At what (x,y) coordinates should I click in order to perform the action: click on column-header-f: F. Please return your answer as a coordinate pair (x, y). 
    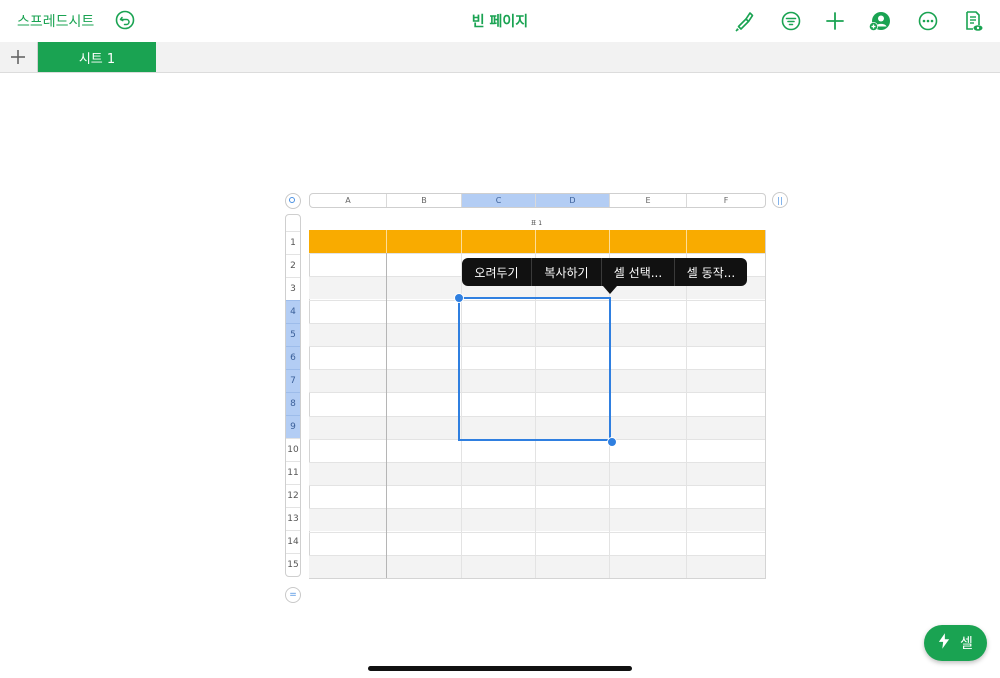
    Looking at the image, I should click on (726, 200).